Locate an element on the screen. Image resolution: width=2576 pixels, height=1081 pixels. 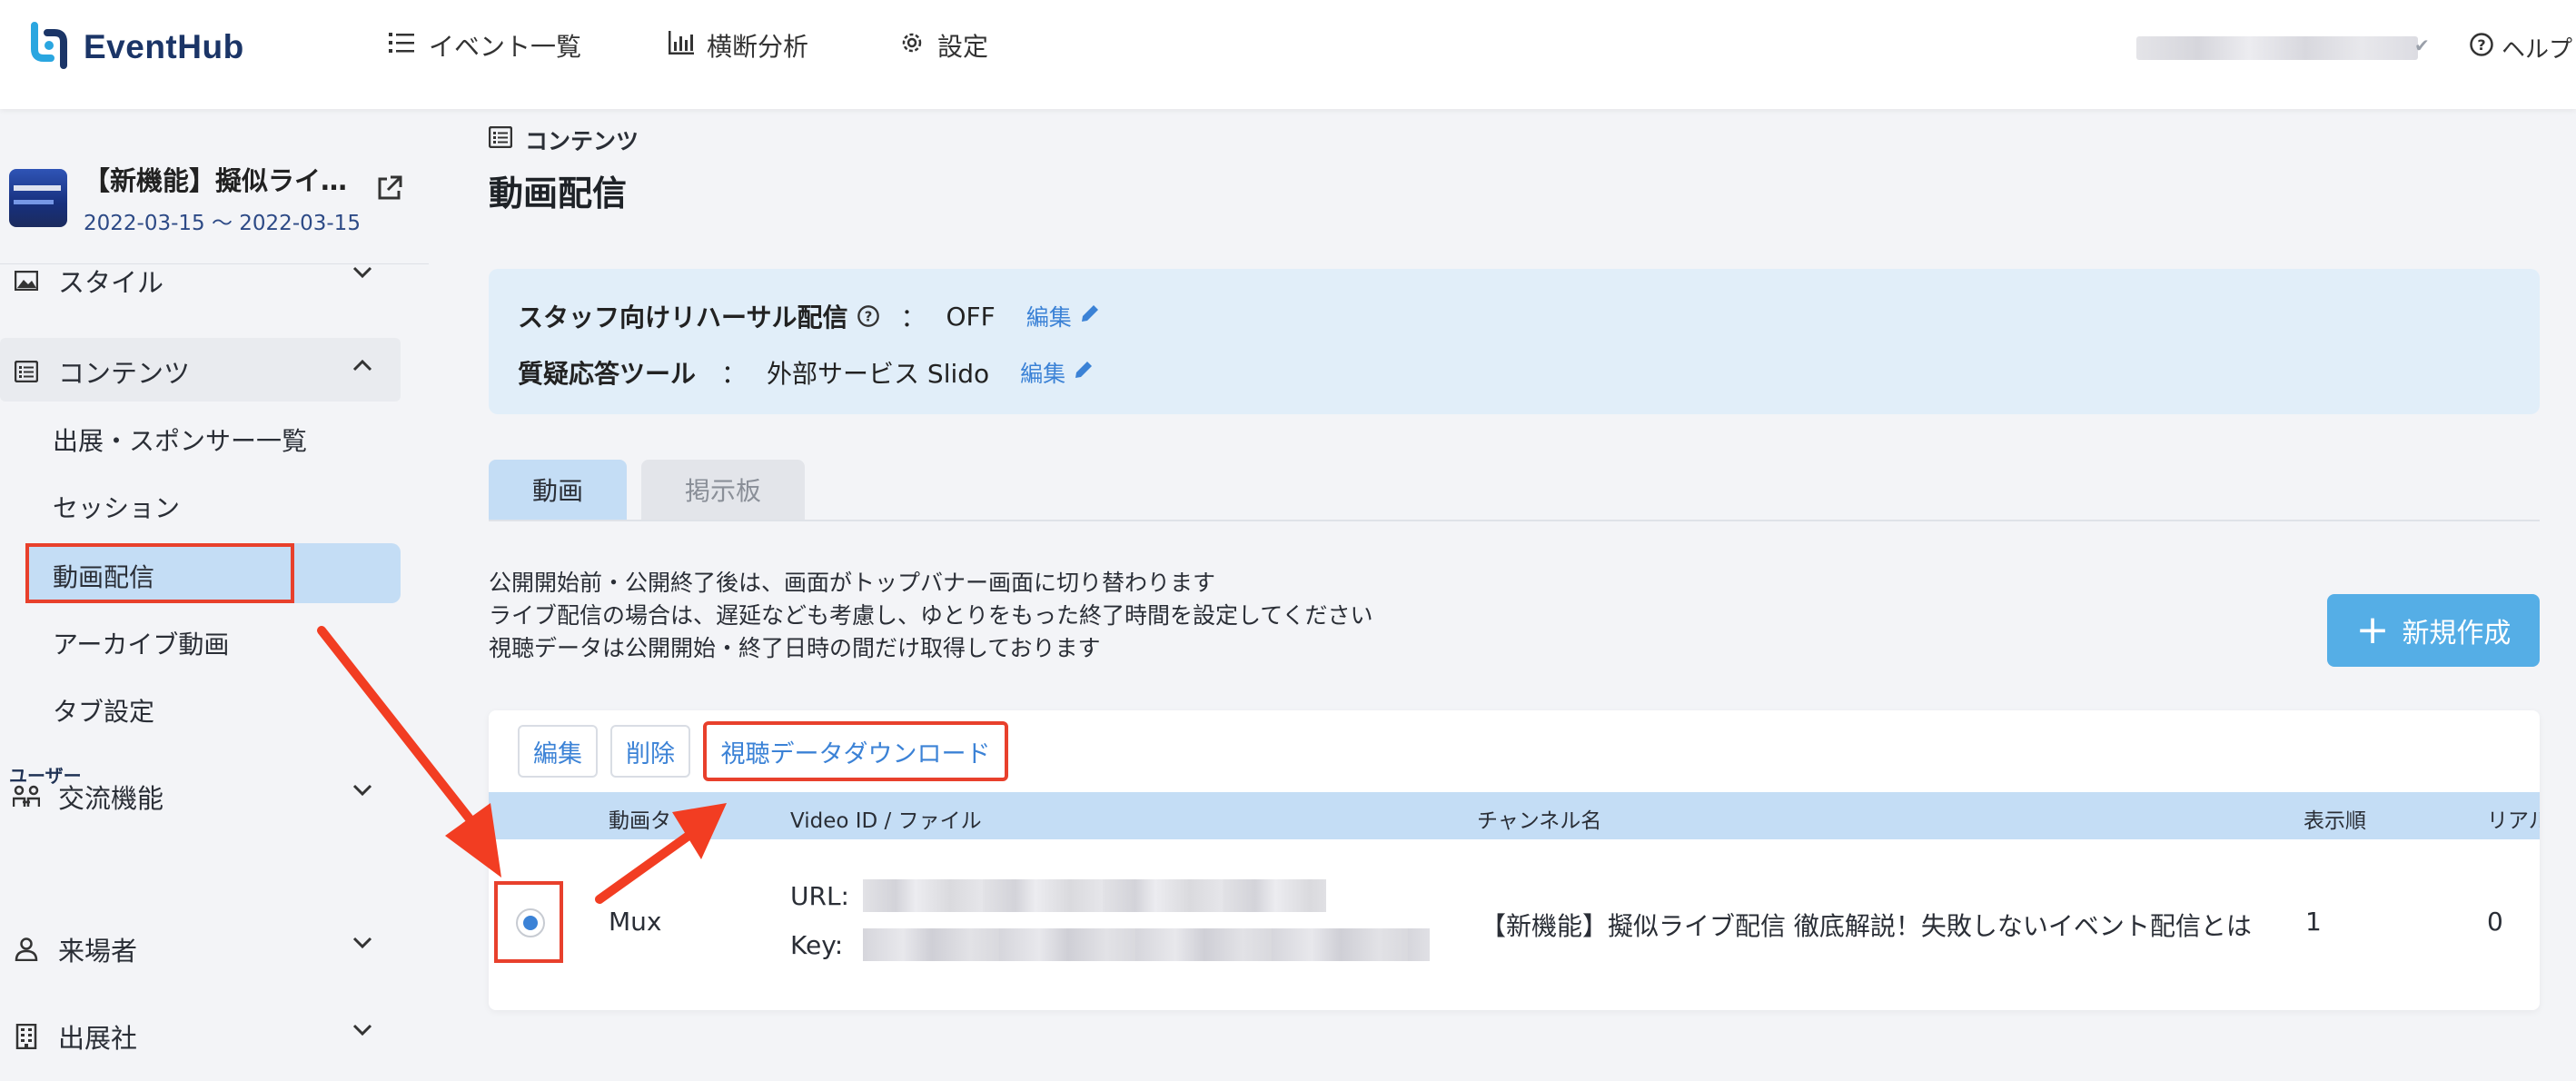
rehearsal-row: スタッフ向けリハーサル配信 ? ： OFF 編集 is located at coordinates (809, 316).